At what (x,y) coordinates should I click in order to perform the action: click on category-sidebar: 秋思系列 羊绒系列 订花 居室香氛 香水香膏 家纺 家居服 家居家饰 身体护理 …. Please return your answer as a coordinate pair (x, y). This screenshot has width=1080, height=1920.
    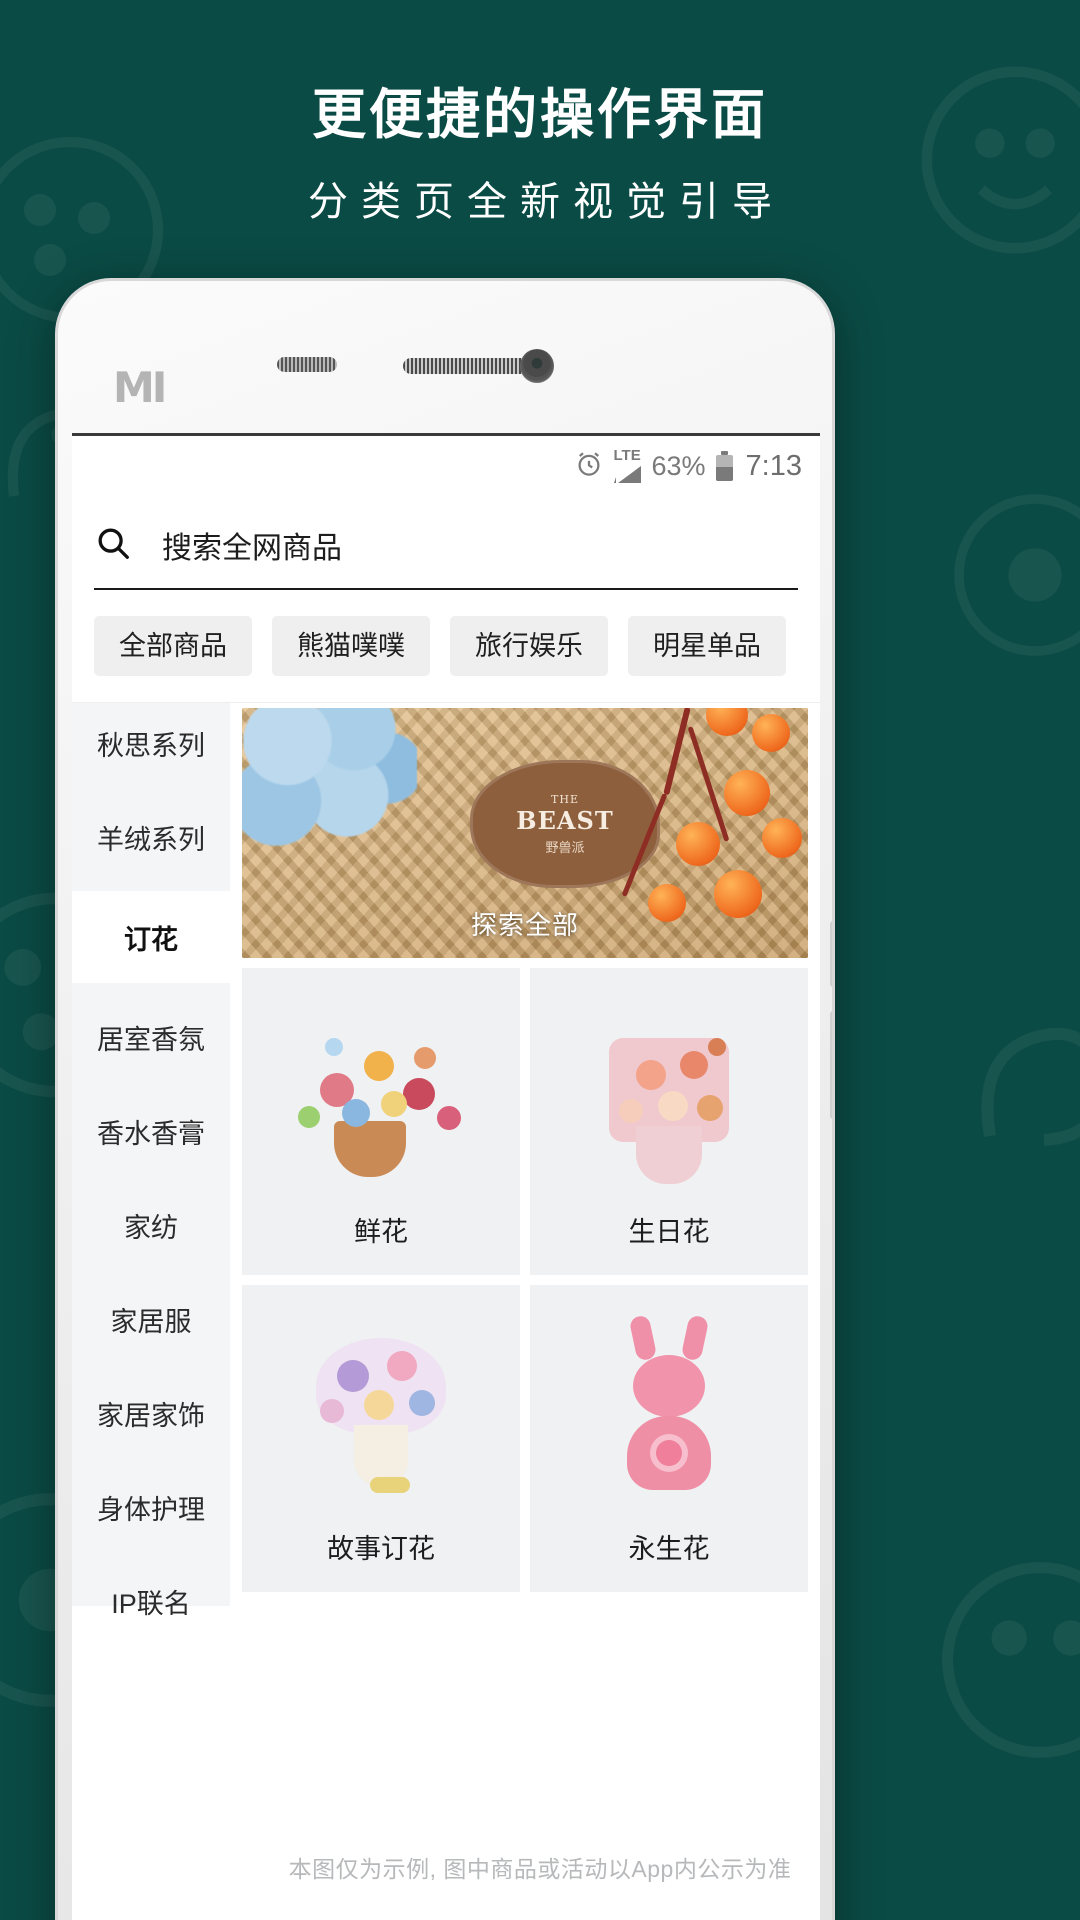
    Looking at the image, I should click on (151, 1161).